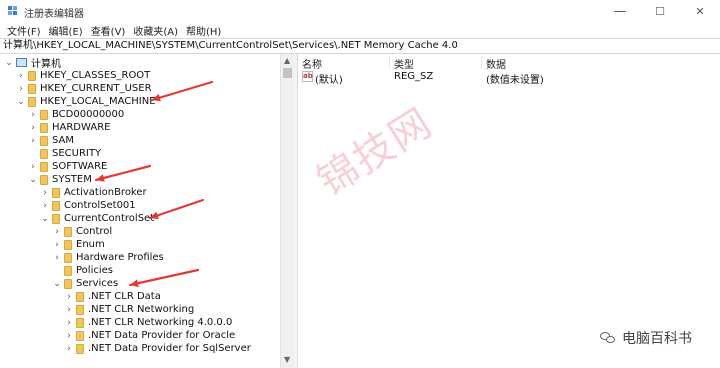 The height and width of the screenshot is (368, 720). Describe the element at coordinates (108, 30) in the screenshot. I see `menu-view: 查看(V)` at that location.